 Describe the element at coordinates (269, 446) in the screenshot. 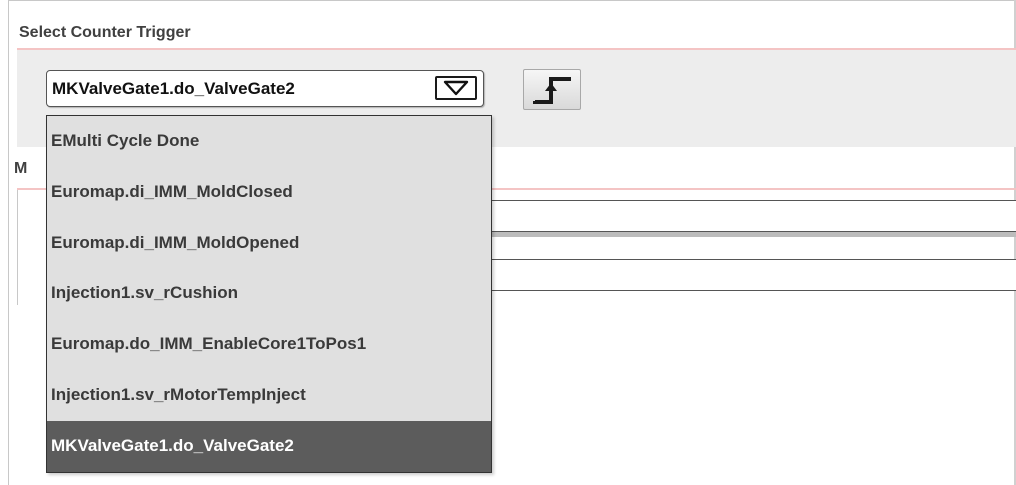

I see `dropdown-option-selected: MKValveGate1.do_ValveGate2` at that location.